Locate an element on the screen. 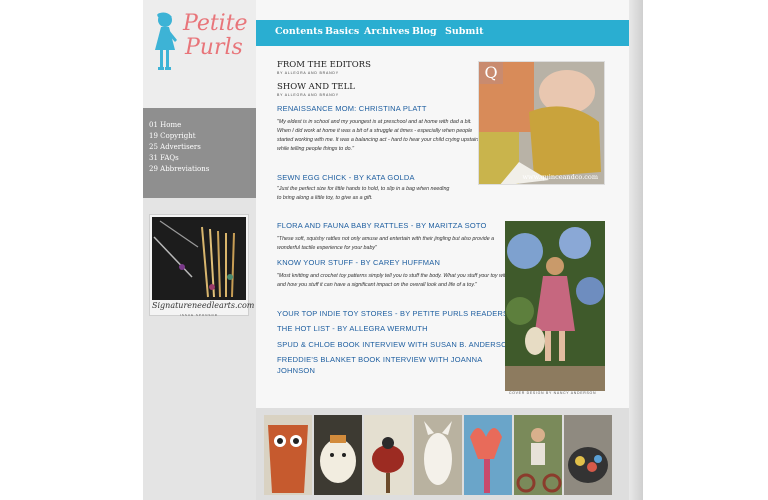 This screenshot has width=768, height=500. show-tell-byline: BY ALLEGRA AND BRANDY is located at coordinates (308, 95).